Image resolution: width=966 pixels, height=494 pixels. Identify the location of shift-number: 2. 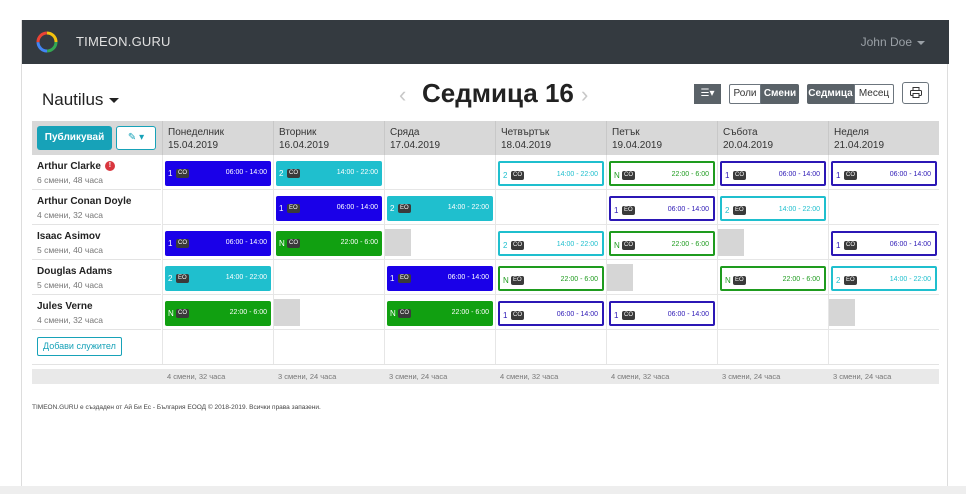
(505, 175).